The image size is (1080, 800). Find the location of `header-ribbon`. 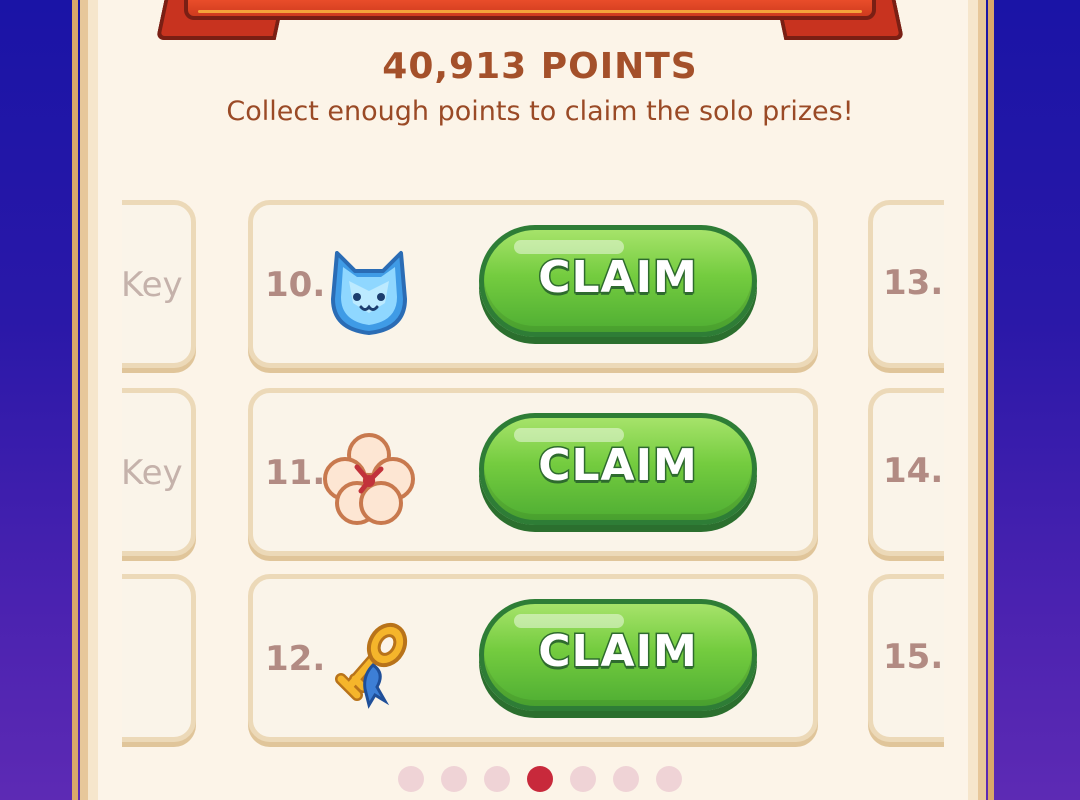

header-ribbon is located at coordinates (530, 24).